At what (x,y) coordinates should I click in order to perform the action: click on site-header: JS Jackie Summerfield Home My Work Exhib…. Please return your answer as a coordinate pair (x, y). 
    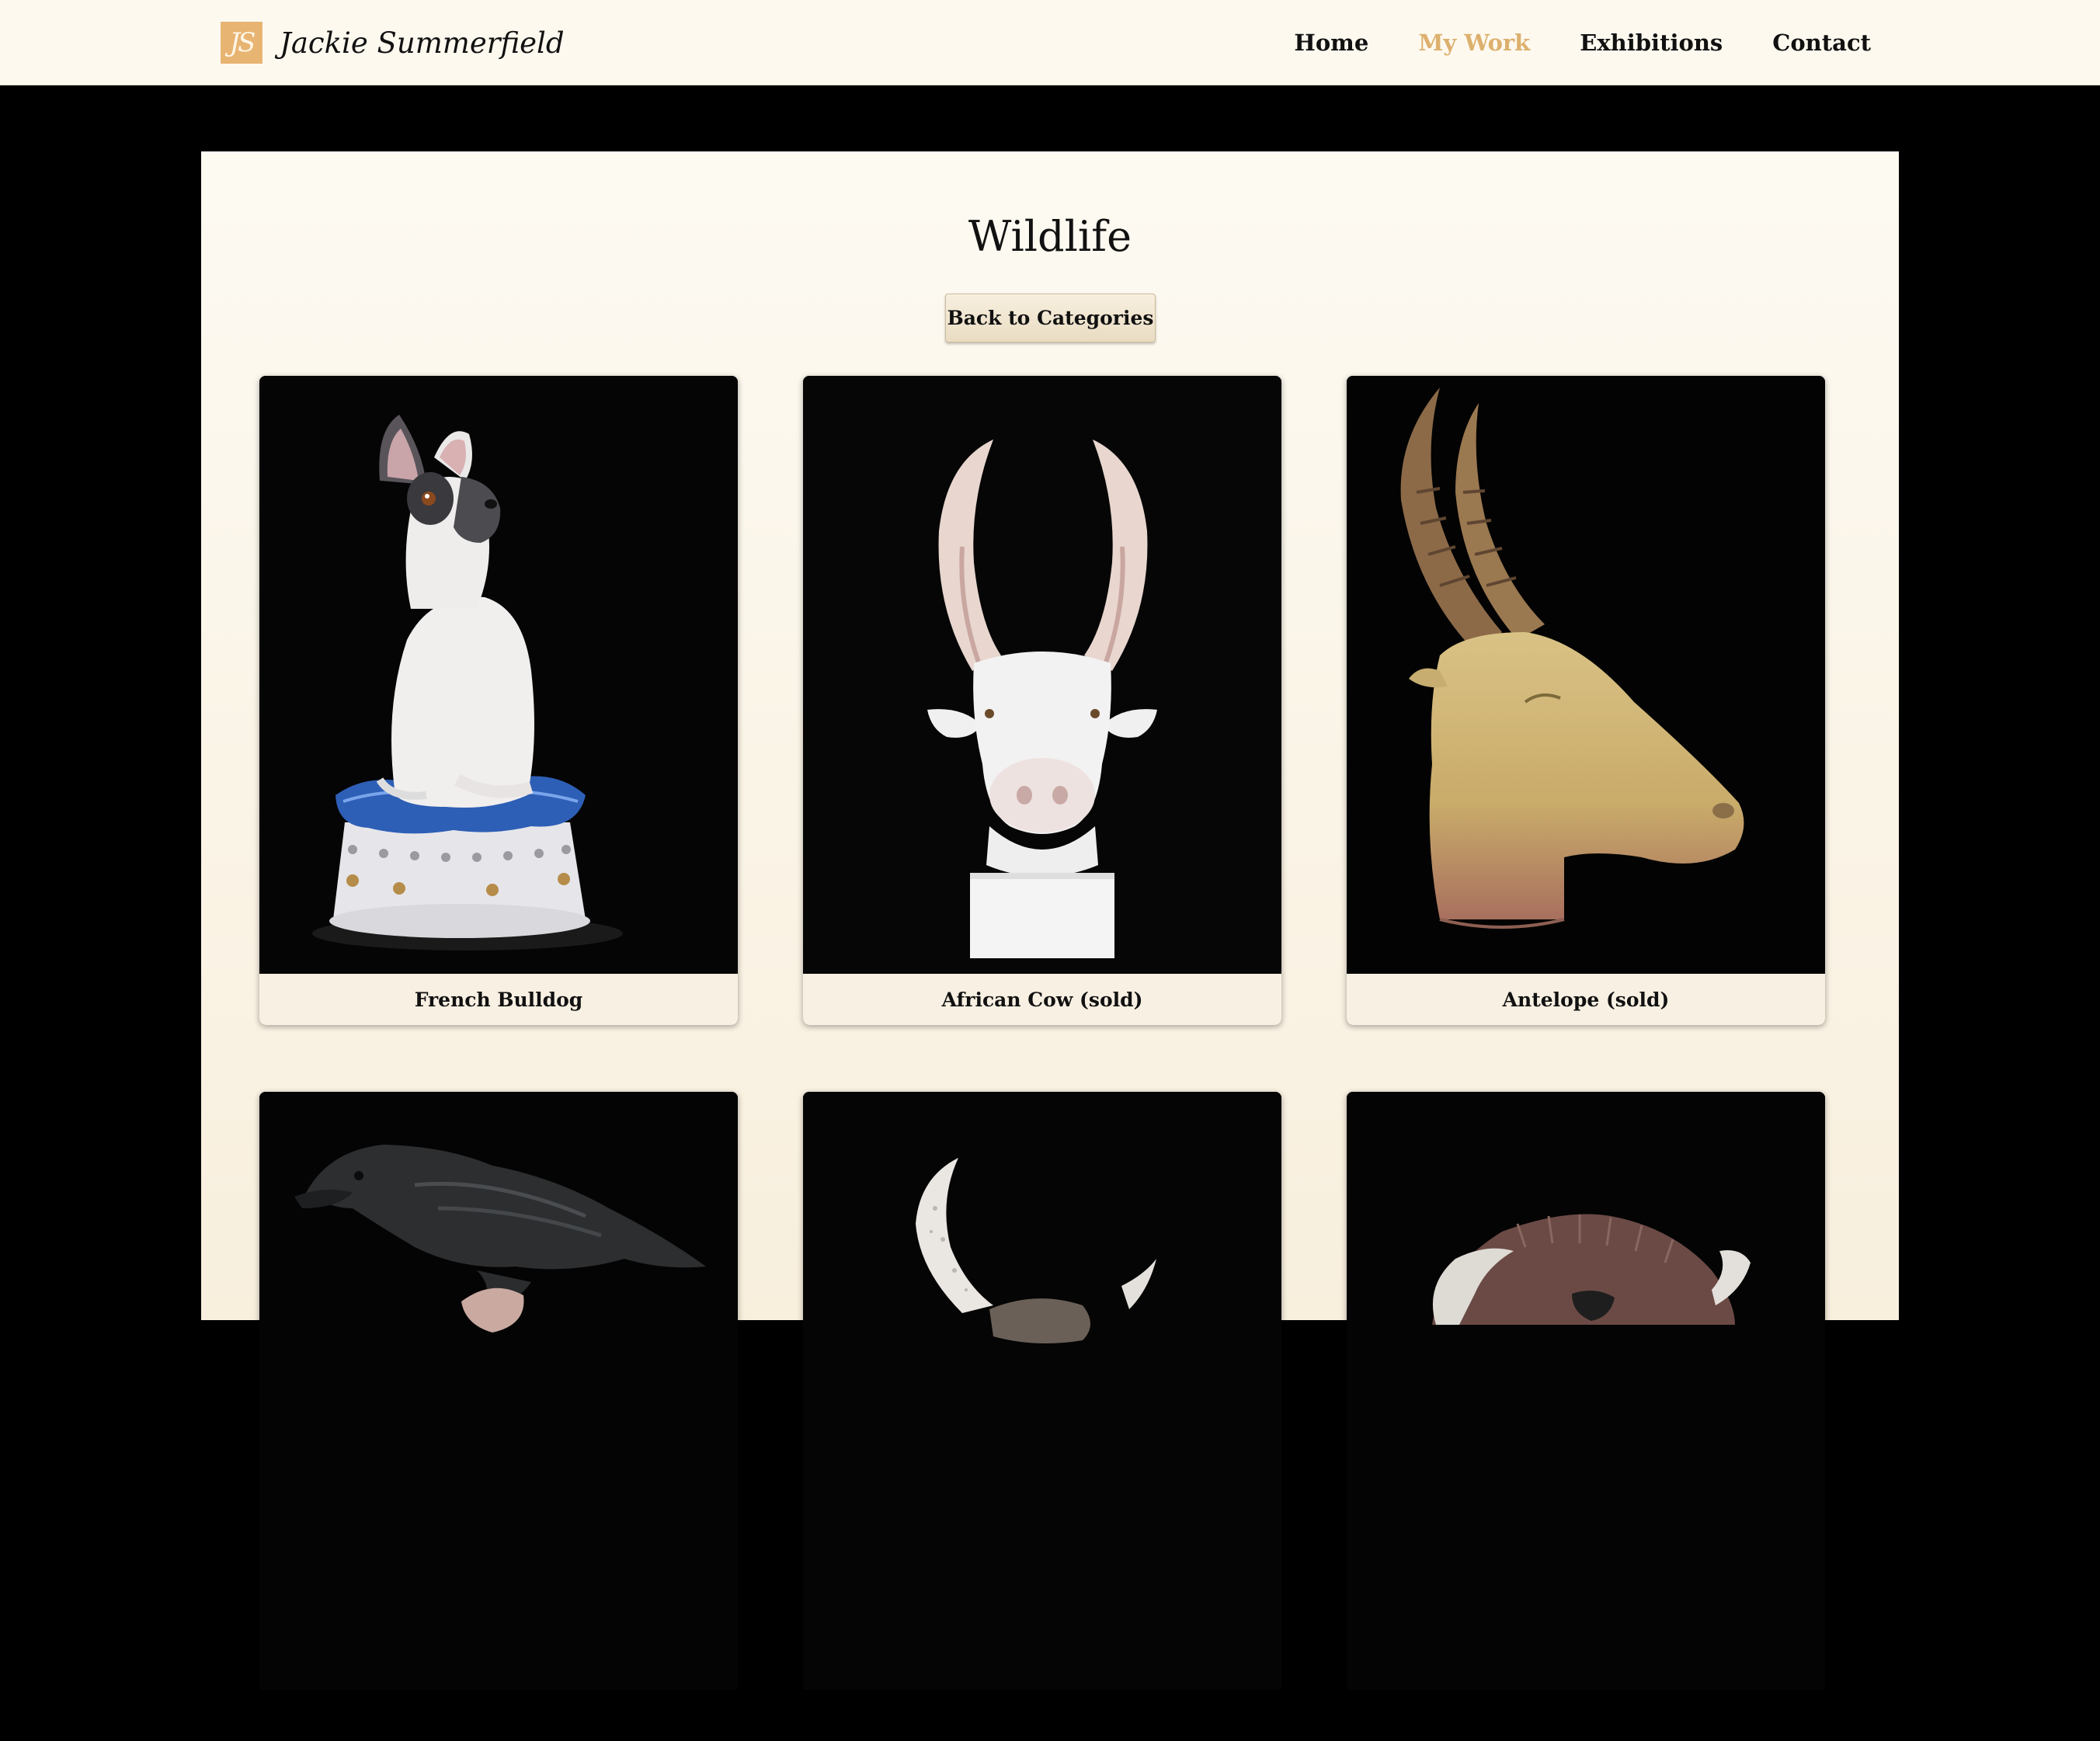
    Looking at the image, I should click on (1050, 42).